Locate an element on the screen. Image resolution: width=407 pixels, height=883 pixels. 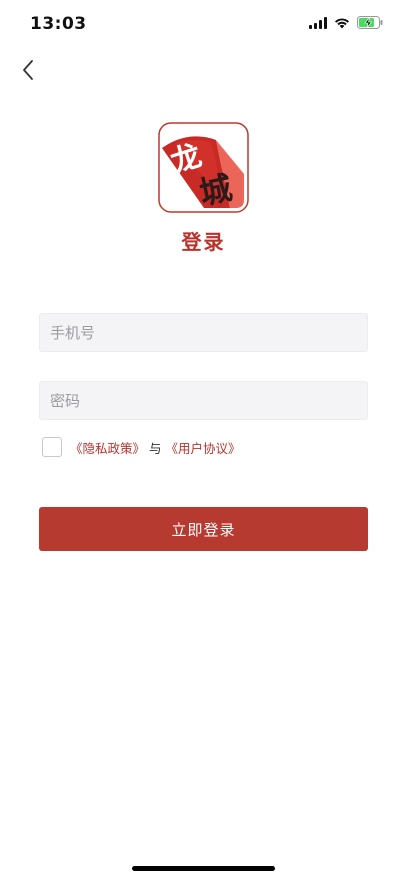
chevron-left-icon is located at coordinates (28, 72).